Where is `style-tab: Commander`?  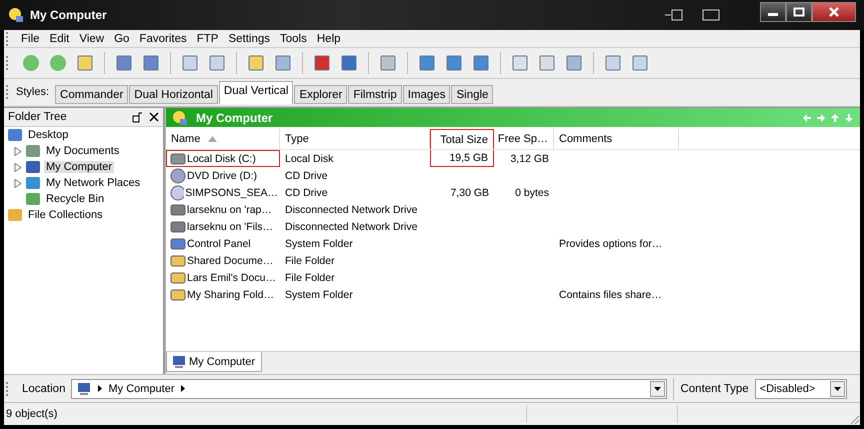
style-tab: Commander is located at coordinates (91, 94).